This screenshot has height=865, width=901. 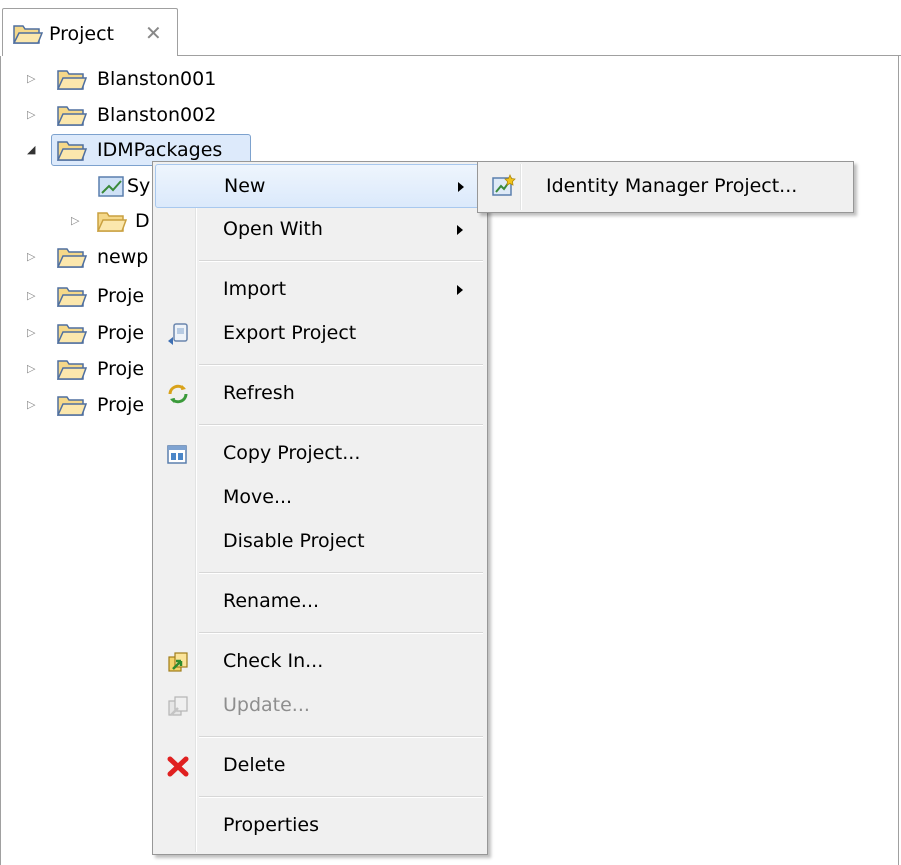 I want to click on tree-item-blanston002: ▷ Blanston002, so click(x=201, y=116).